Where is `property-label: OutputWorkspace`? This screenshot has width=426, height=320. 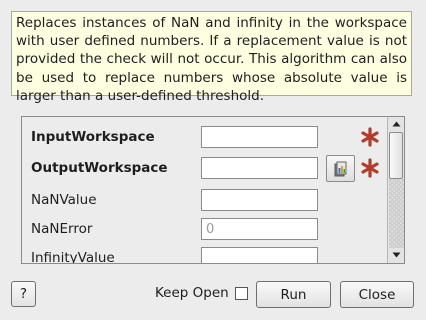 property-label: OutputWorkspace is located at coordinates (99, 168).